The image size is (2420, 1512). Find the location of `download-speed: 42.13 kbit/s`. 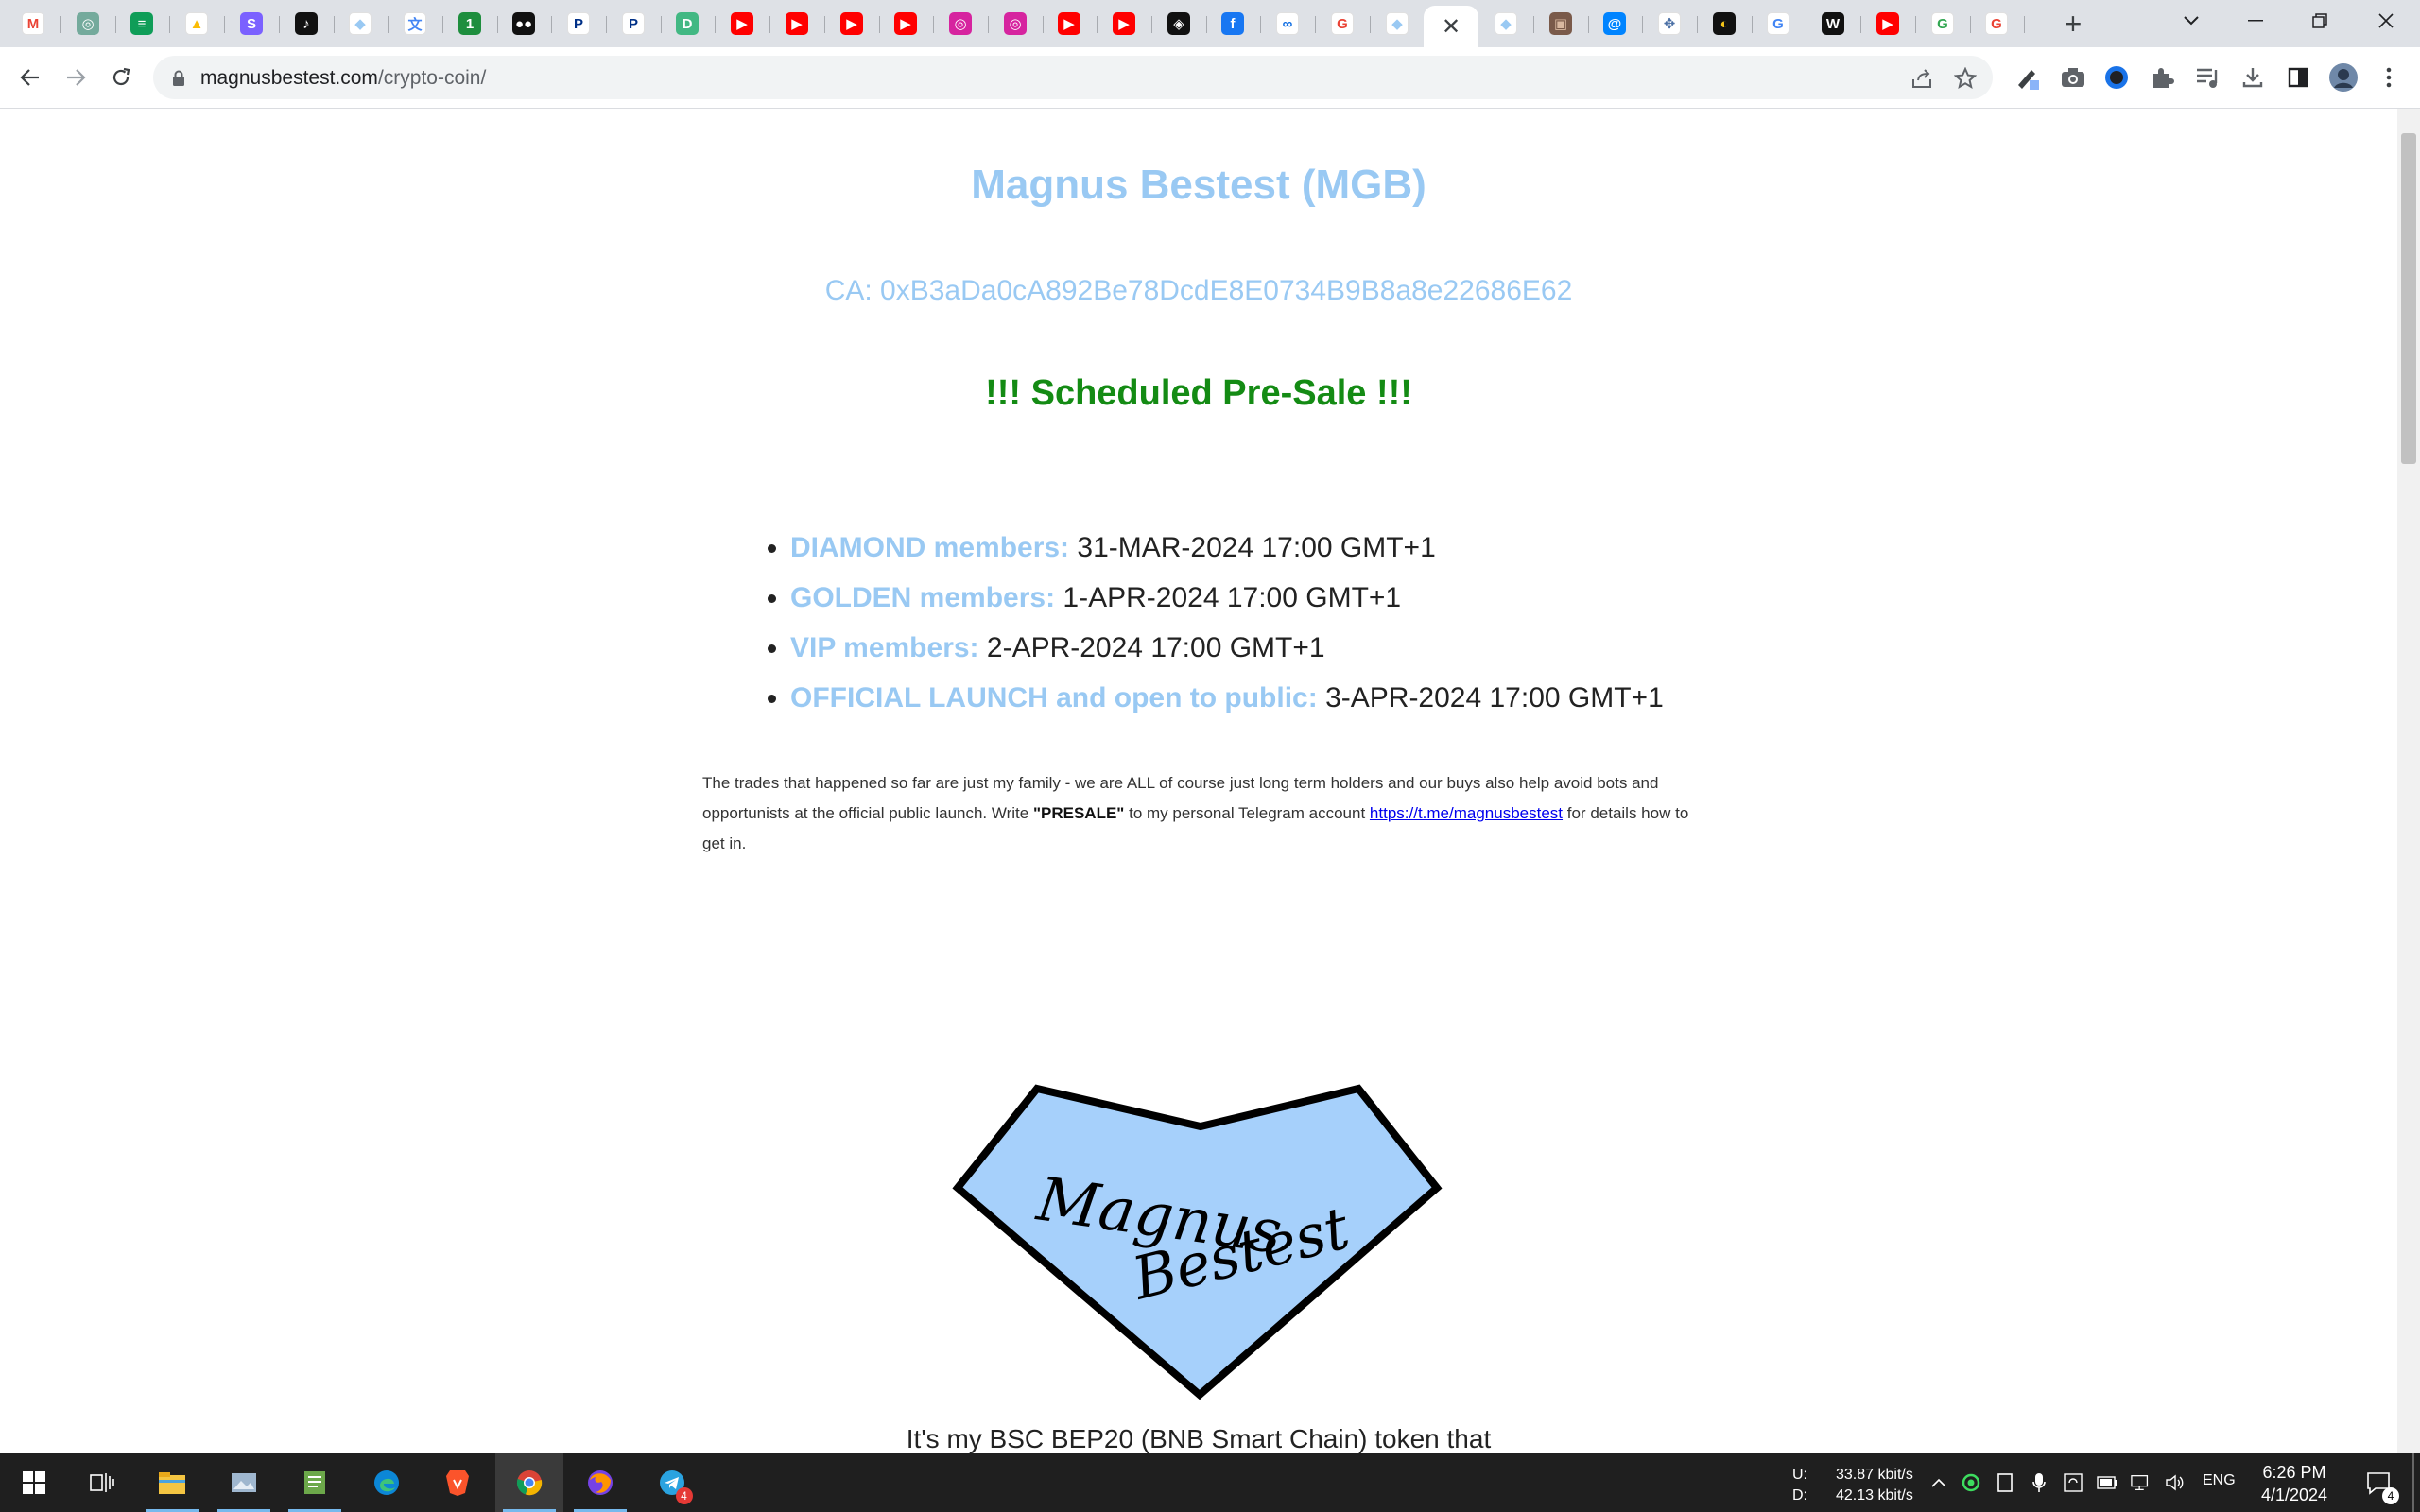

download-speed: 42.13 kbit/s is located at coordinates (1874, 1495).